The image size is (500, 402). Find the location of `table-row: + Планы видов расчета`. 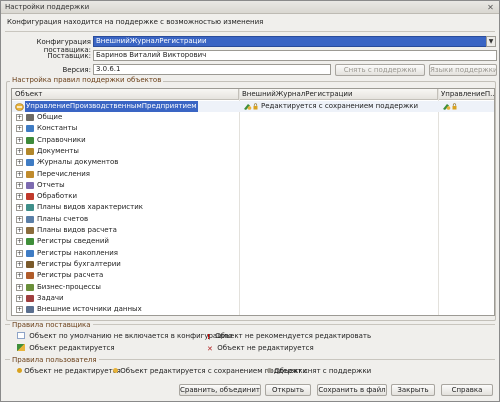

table-row: + Планы видов расчета is located at coordinates (253, 230).